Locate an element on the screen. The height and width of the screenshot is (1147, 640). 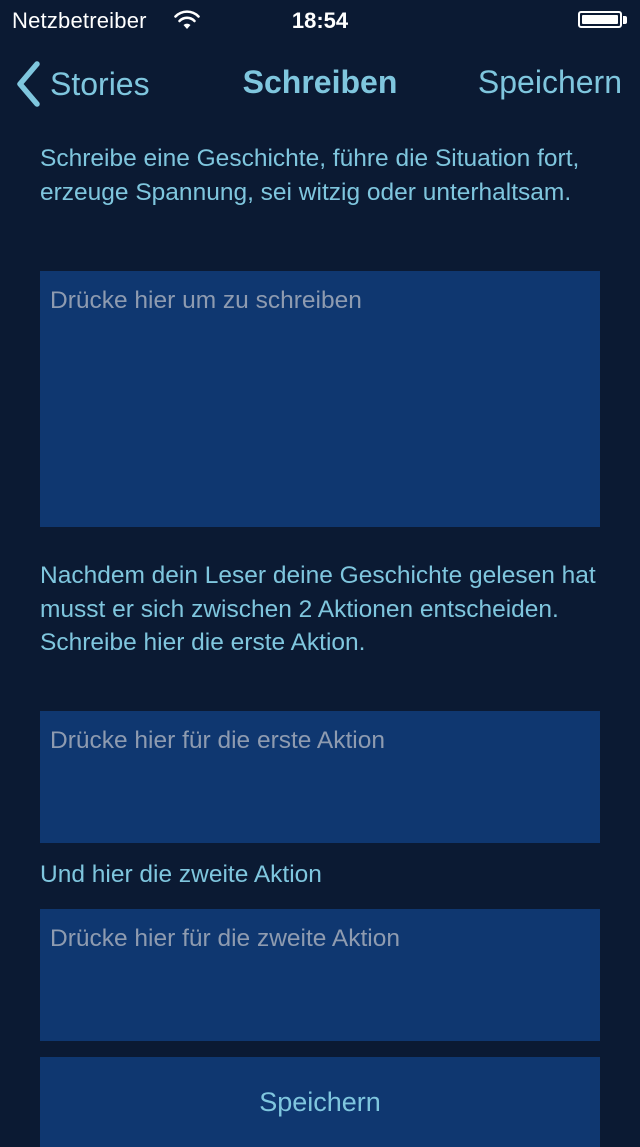
action-one-placeholder: Drücke hier für die erste Aktion is located at coordinates (217, 740).